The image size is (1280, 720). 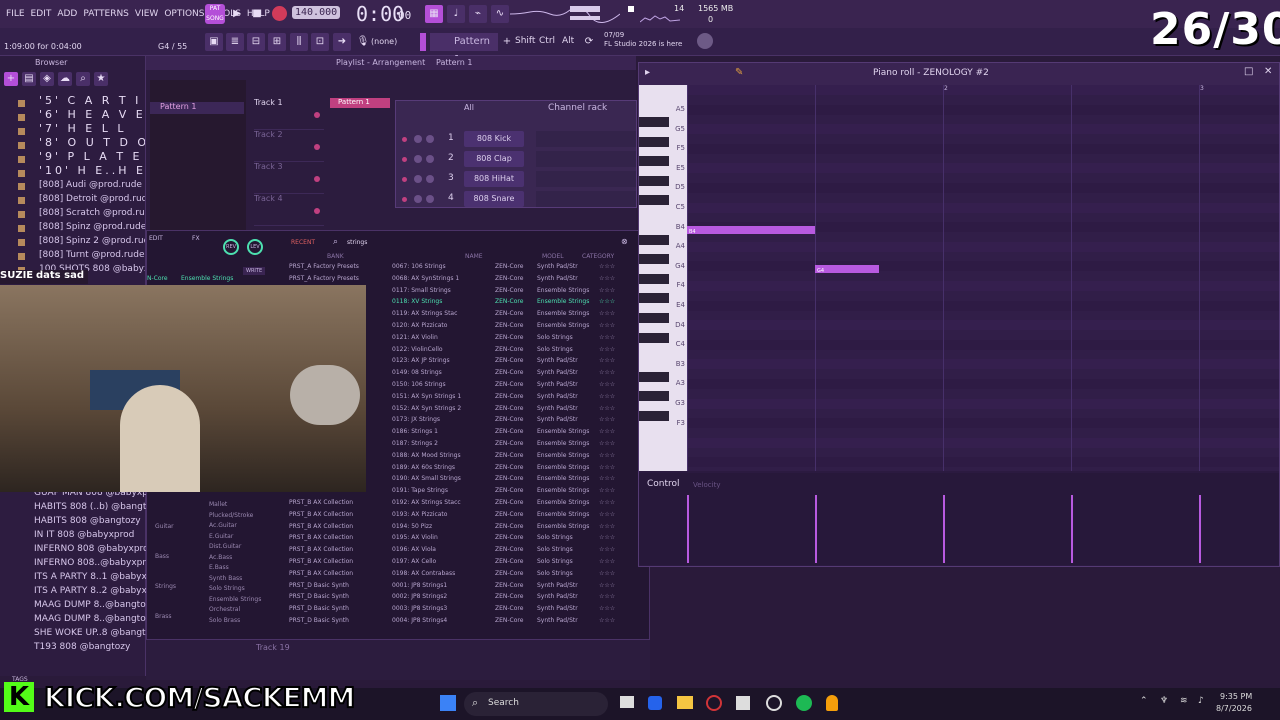 What do you see at coordinates (655, 703) in the screenshot?
I see `copilot-icon` at bounding box center [655, 703].